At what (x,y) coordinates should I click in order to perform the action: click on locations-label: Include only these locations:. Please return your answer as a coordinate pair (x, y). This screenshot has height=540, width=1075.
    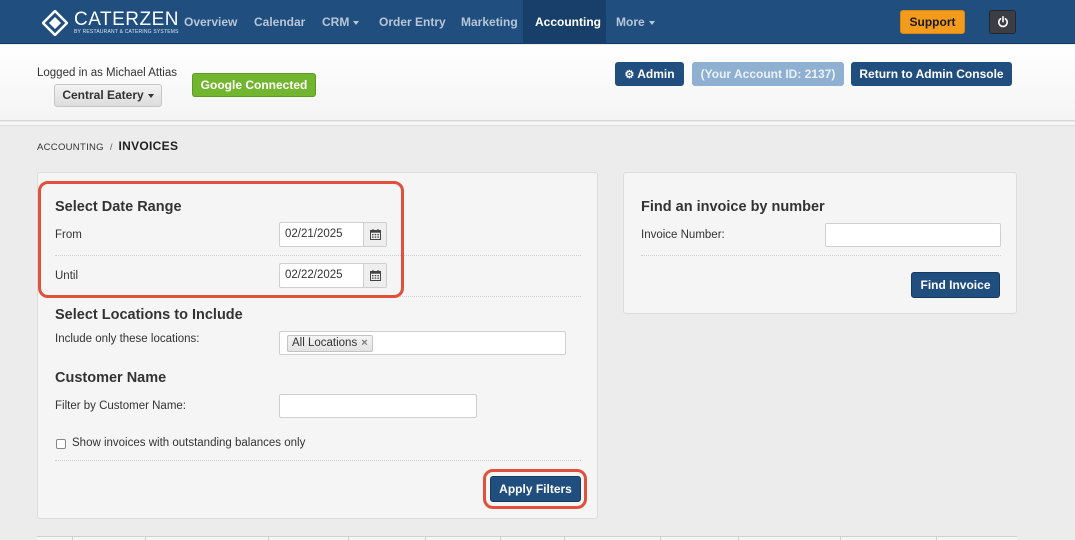
    Looking at the image, I should click on (127, 339).